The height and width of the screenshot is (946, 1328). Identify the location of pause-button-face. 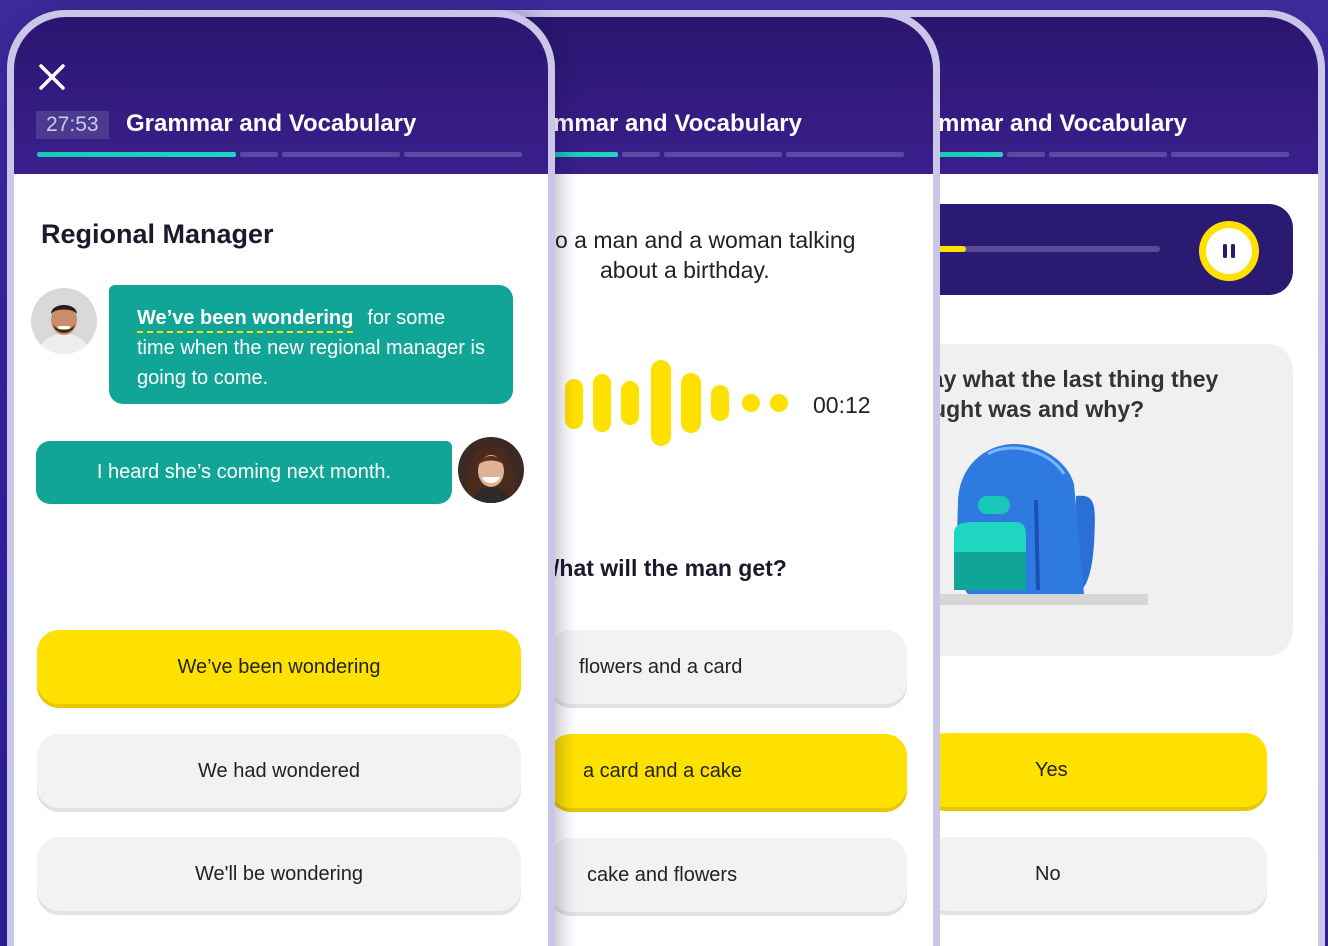
(1229, 251).